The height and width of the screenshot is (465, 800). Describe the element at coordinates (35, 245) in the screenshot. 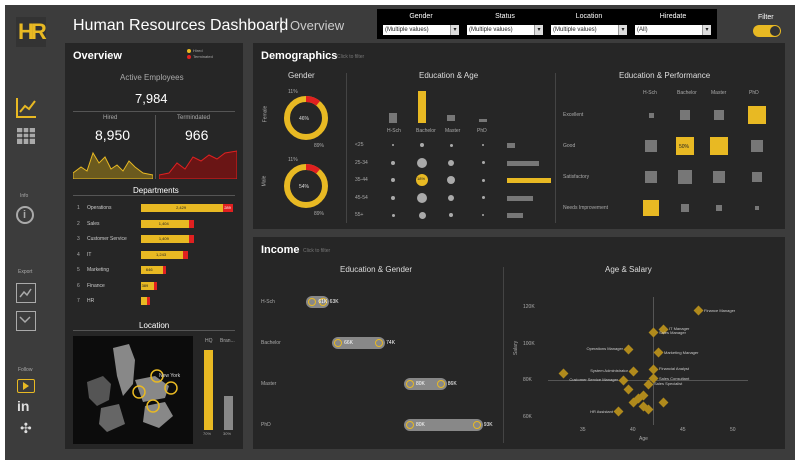

I see `sidebar: Info i Export Follow in ✣` at that location.